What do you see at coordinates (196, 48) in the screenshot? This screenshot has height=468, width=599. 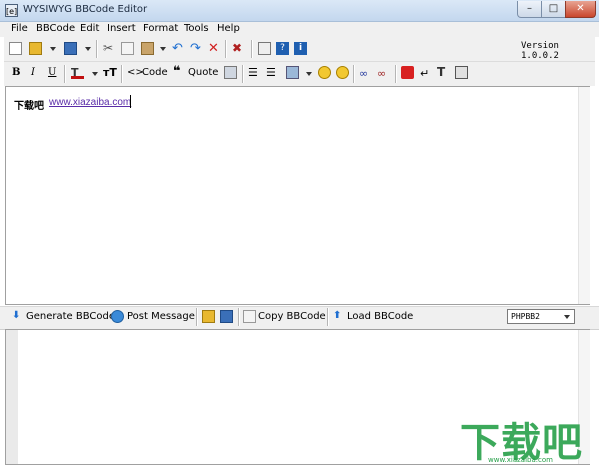 I see `redo-icon: ↷` at bounding box center [196, 48].